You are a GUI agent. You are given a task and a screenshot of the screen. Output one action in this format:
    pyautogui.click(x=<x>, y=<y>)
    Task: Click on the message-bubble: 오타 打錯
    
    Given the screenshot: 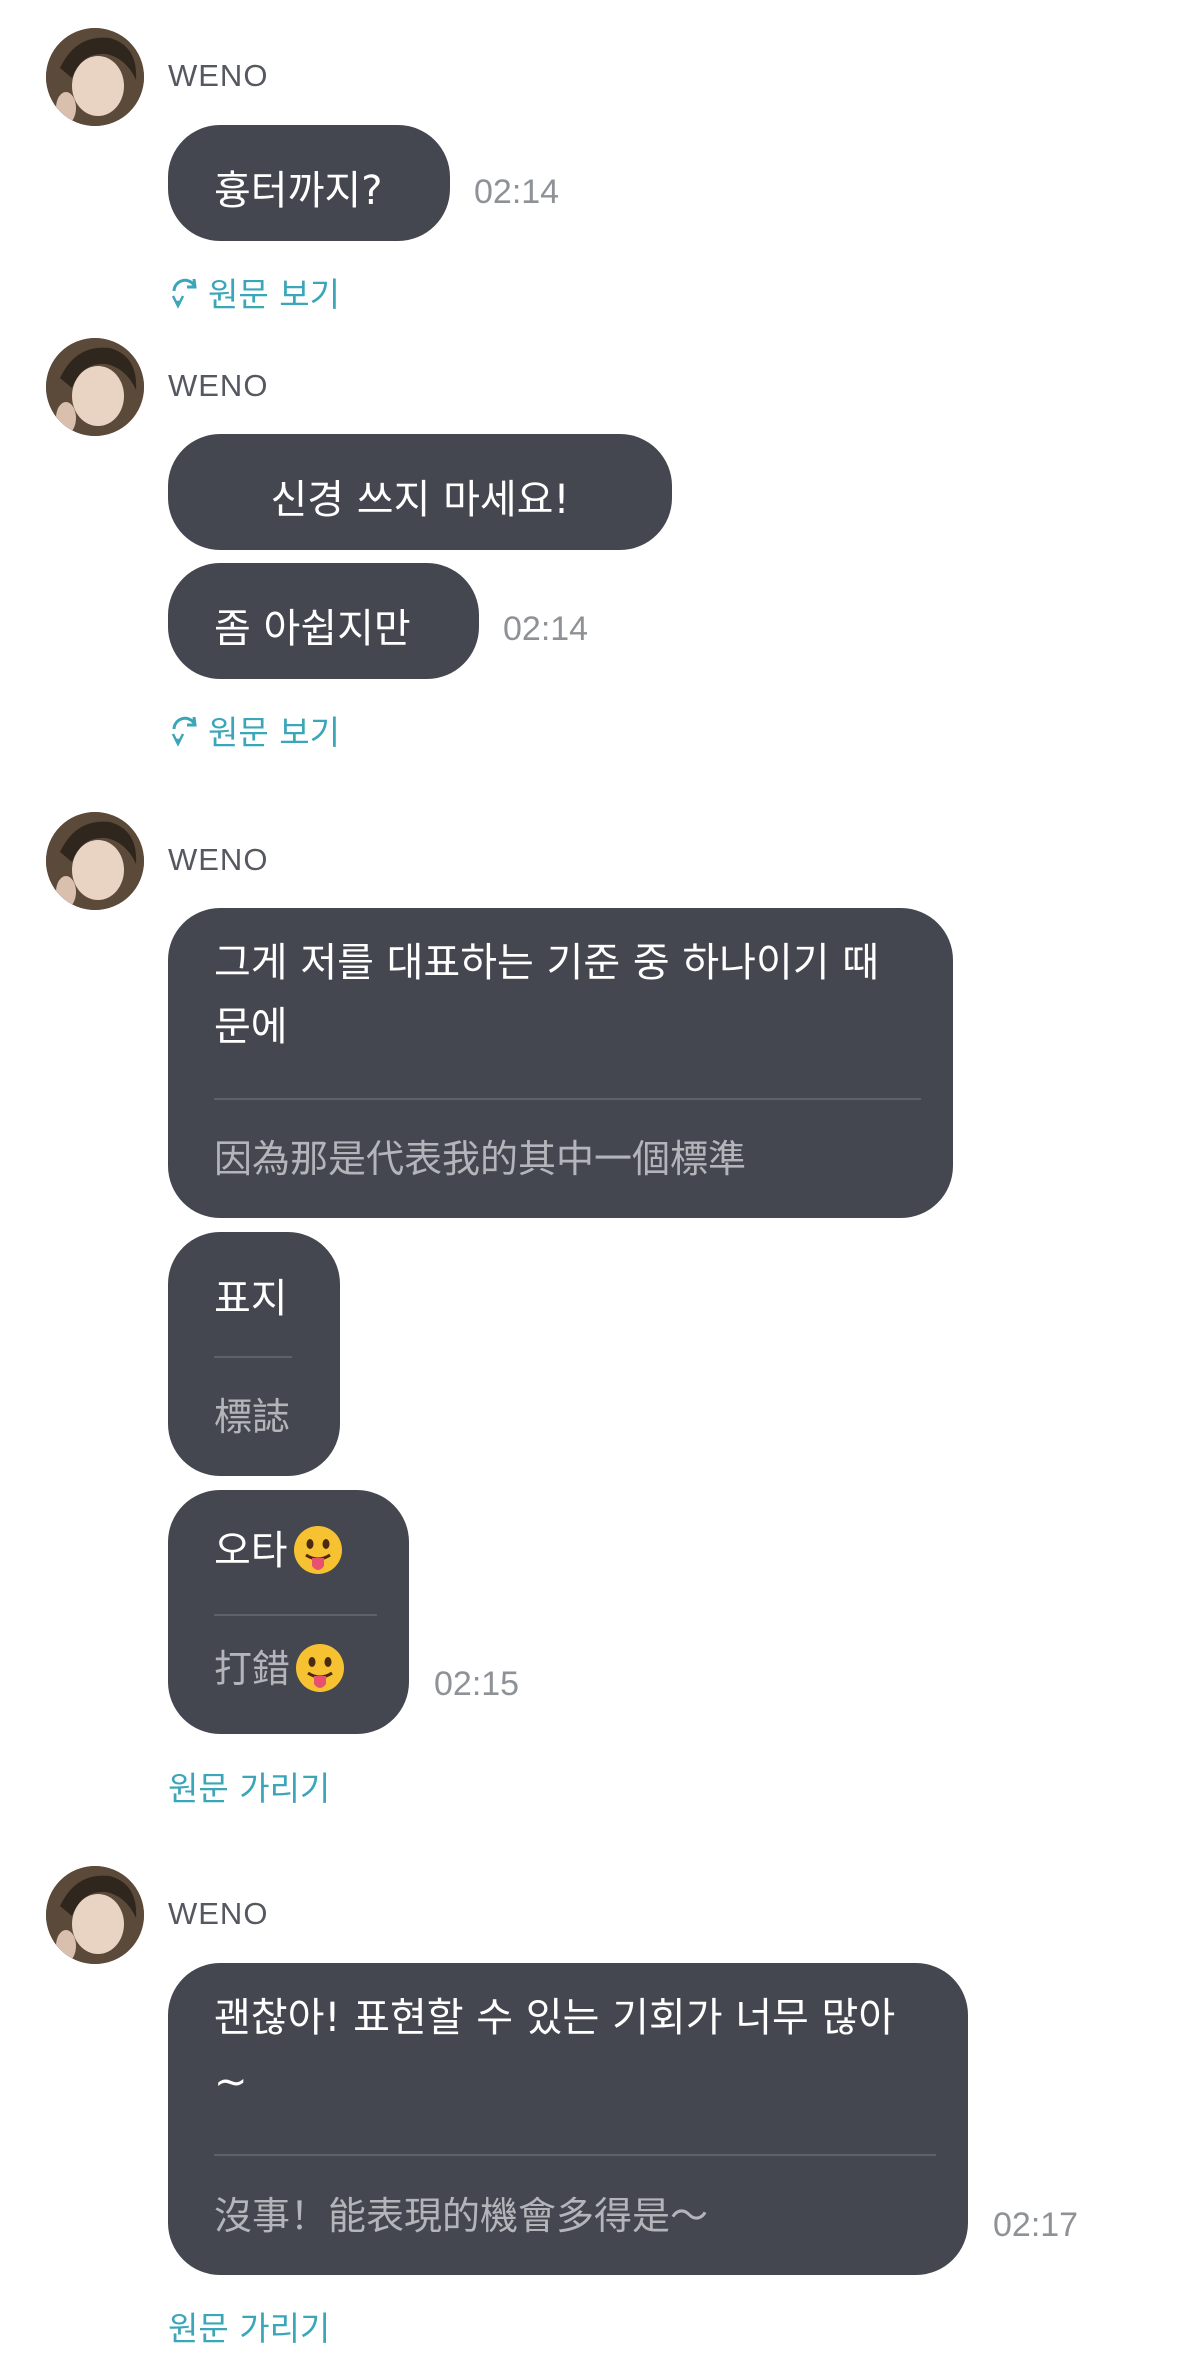 What is the action you would take?
    pyautogui.click(x=288, y=1612)
    